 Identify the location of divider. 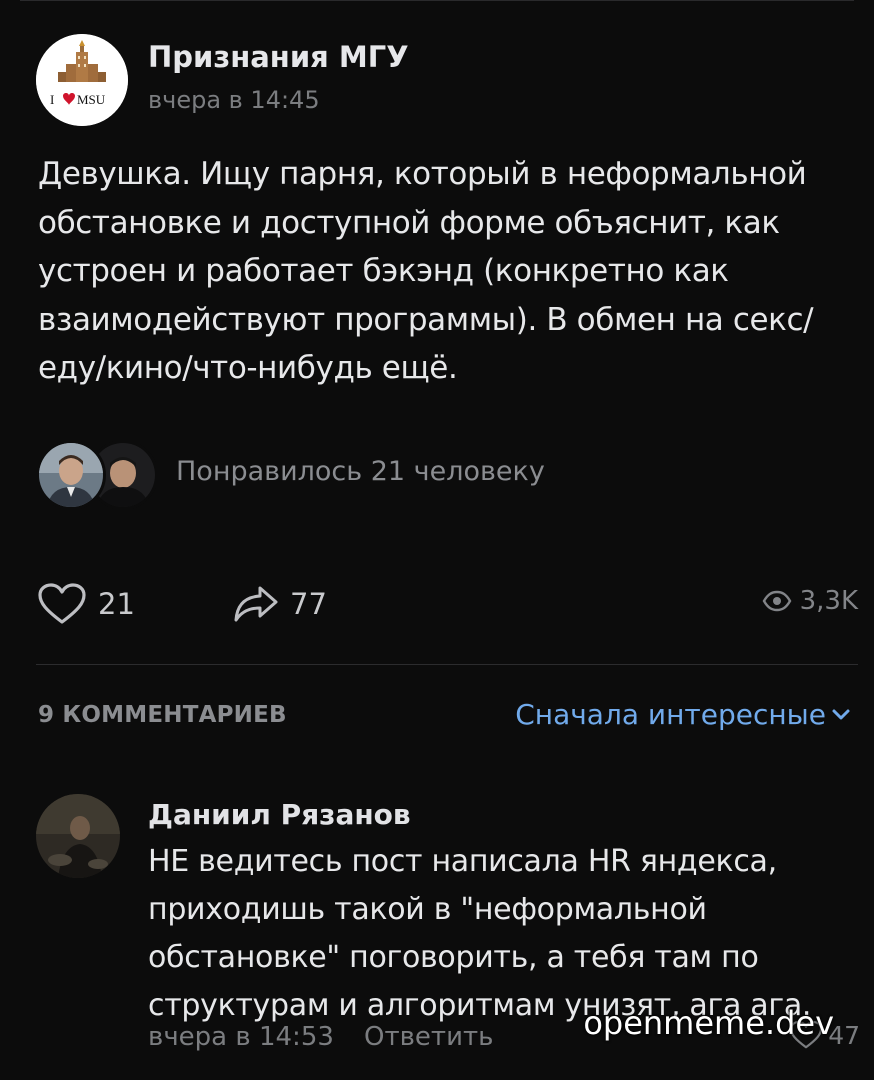
(447, 664).